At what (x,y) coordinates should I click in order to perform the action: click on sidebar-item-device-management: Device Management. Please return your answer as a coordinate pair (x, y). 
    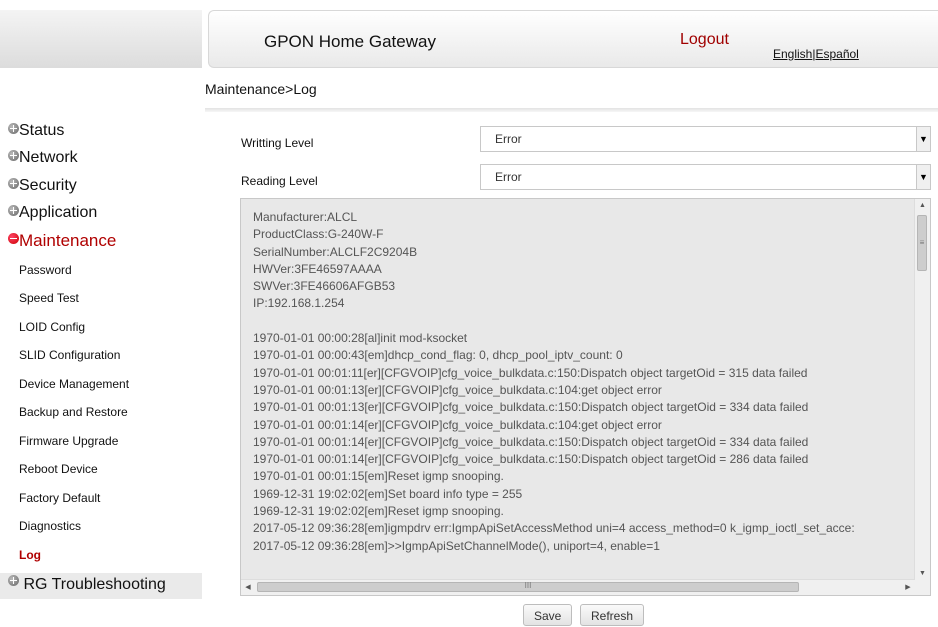
    Looking at the image, I should click on (101, 384).